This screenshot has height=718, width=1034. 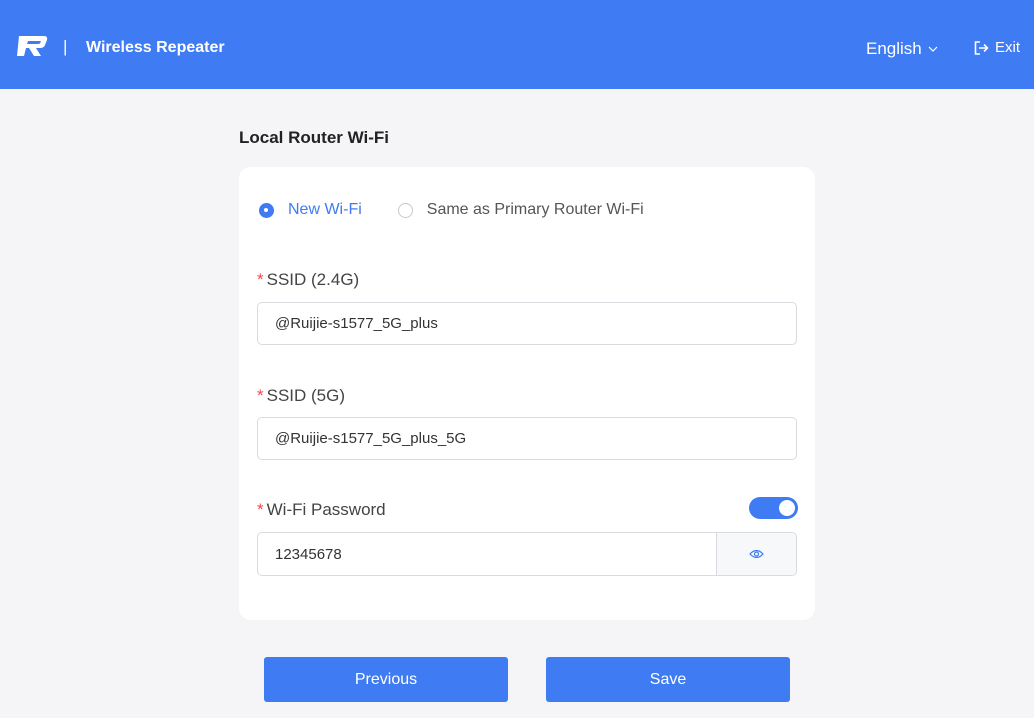 I want to click on exit-button: Exit, so click(x=996, y=47).